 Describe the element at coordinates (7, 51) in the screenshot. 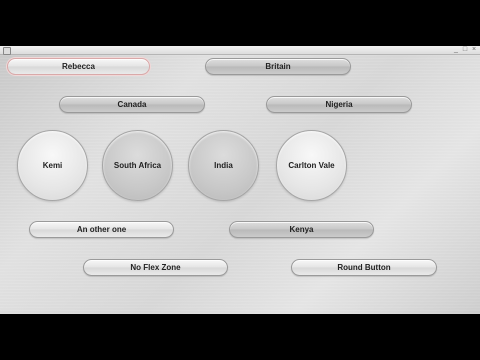

I see `app-icon` at that location.